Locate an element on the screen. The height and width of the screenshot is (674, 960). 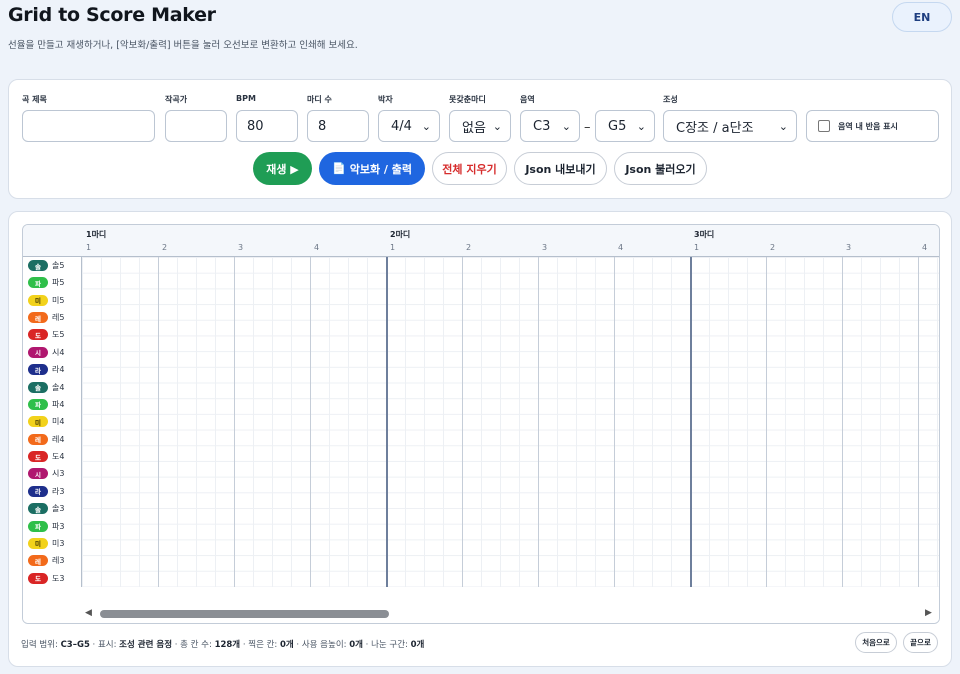
key-row: 레 레5 is located at coordinates (52, 317).